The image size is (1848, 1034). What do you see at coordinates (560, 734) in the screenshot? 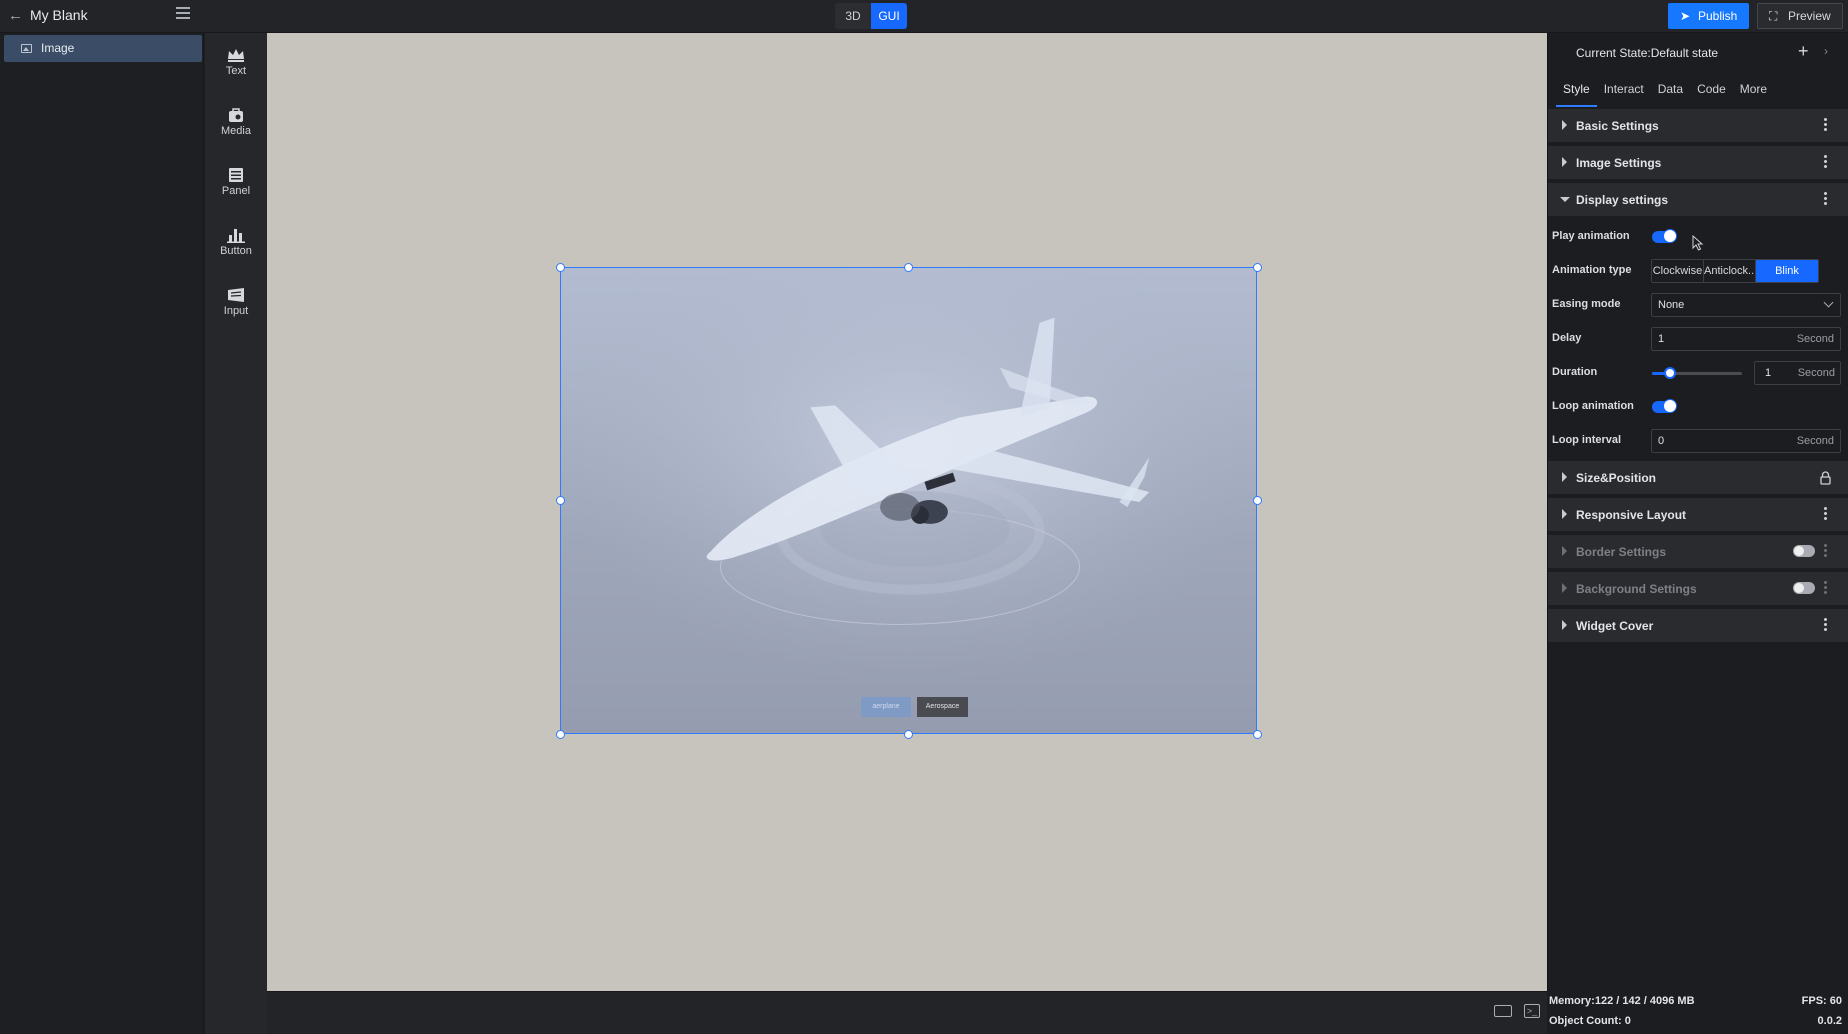
I see `resize-handle-bottom-left` at bounding box center [560, 734].